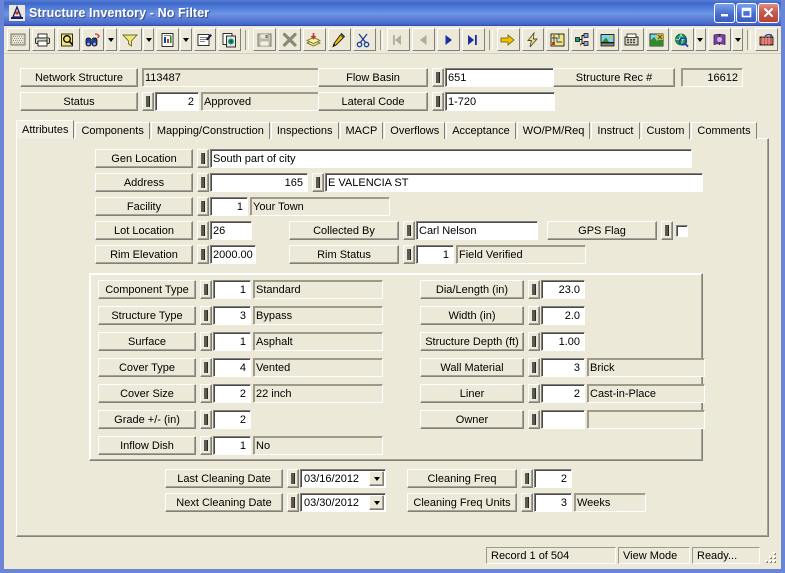 This screenshot has width=785, height=573. Describe the element at coordinates (232, 445) in the screenshot. I see `inflow-dish-code: 1` at that location.